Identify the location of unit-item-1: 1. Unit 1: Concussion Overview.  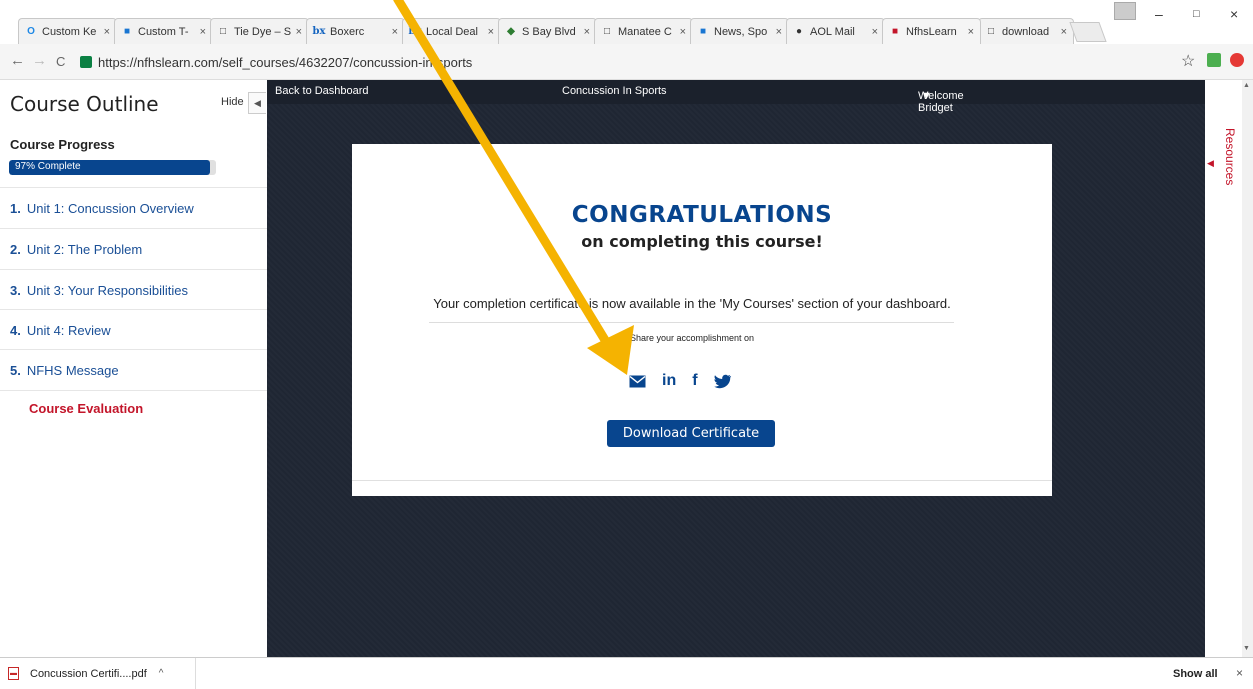
(133, 207).